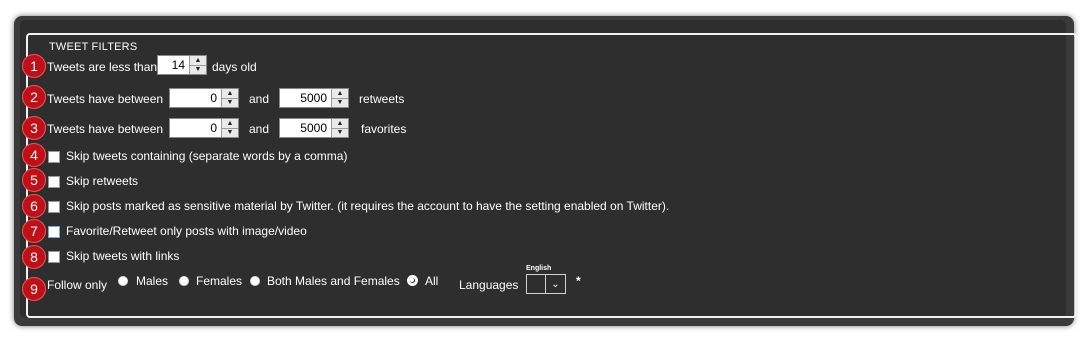  I want to click on language-caption: English, so click(539, 268).